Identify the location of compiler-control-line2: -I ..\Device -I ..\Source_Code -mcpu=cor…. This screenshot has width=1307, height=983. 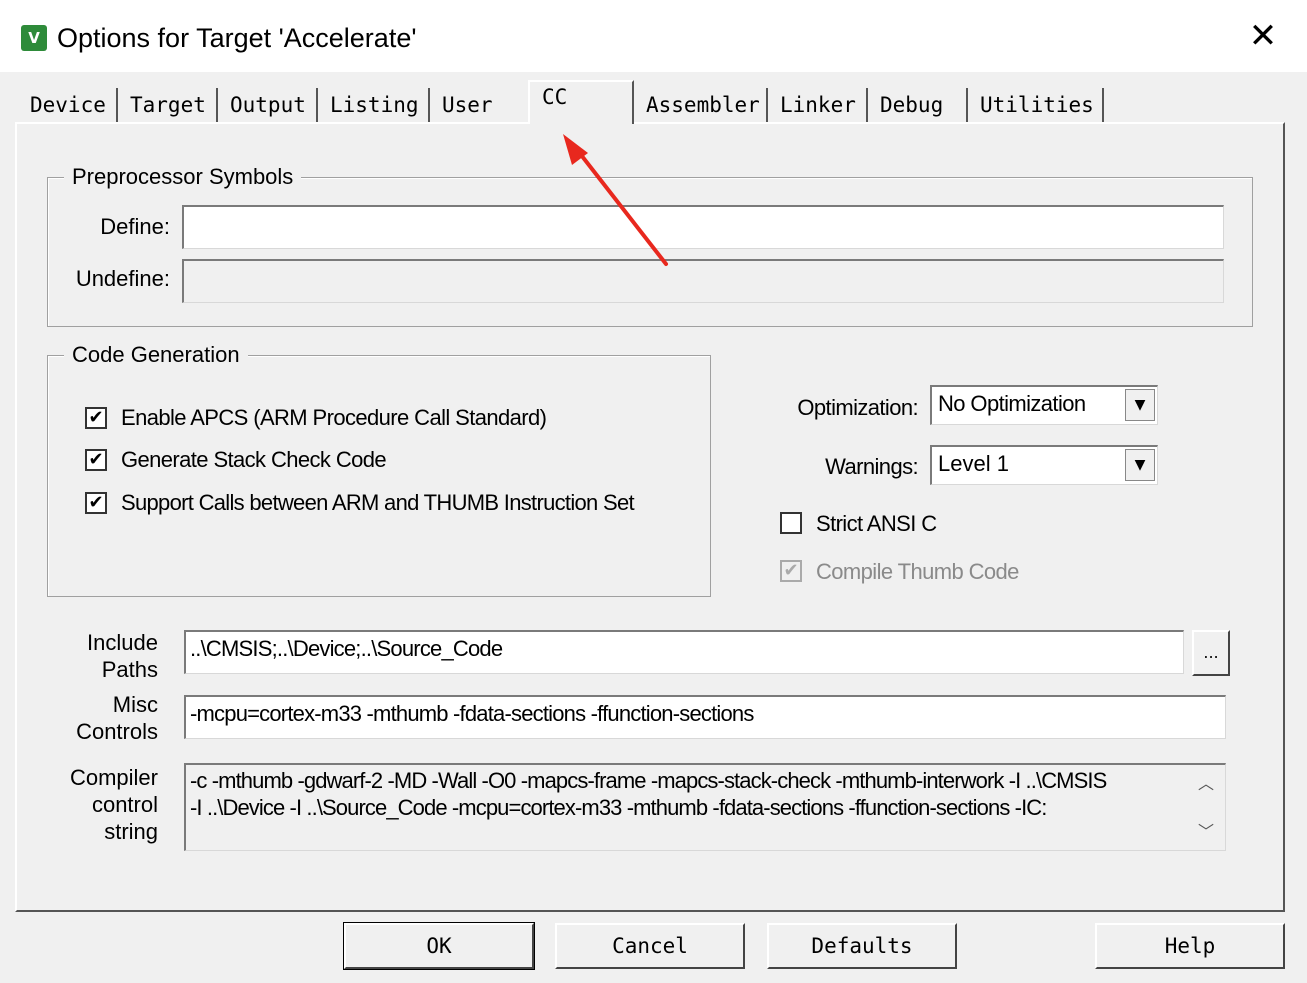
(618, 807).